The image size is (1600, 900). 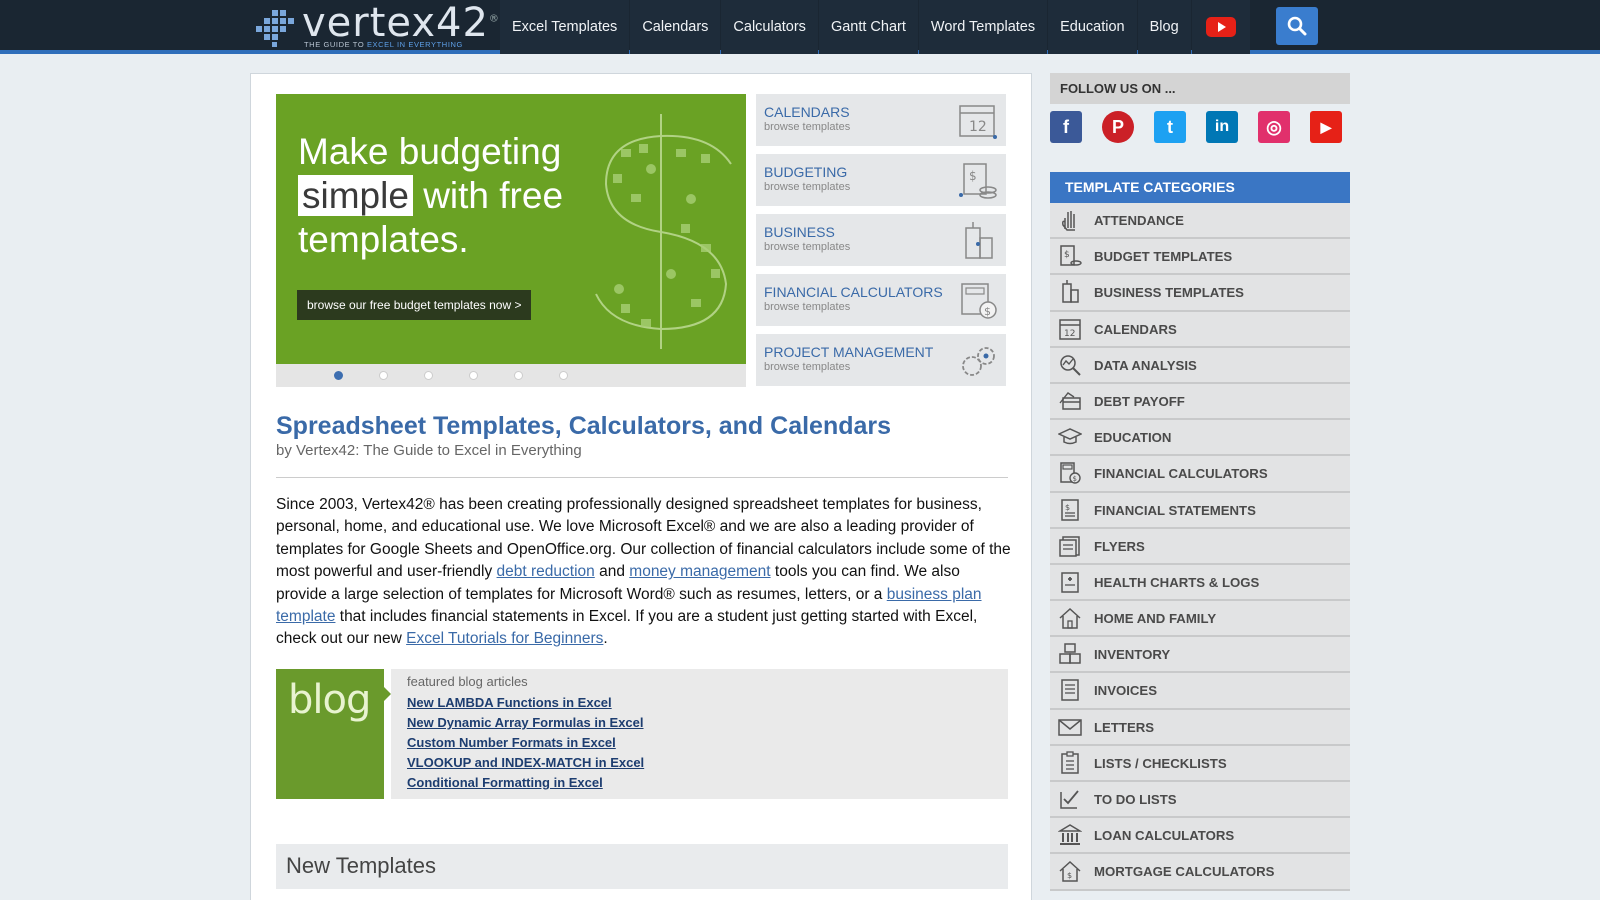 I want to click on twitter-icon: t, so click(x=1170, y=127).